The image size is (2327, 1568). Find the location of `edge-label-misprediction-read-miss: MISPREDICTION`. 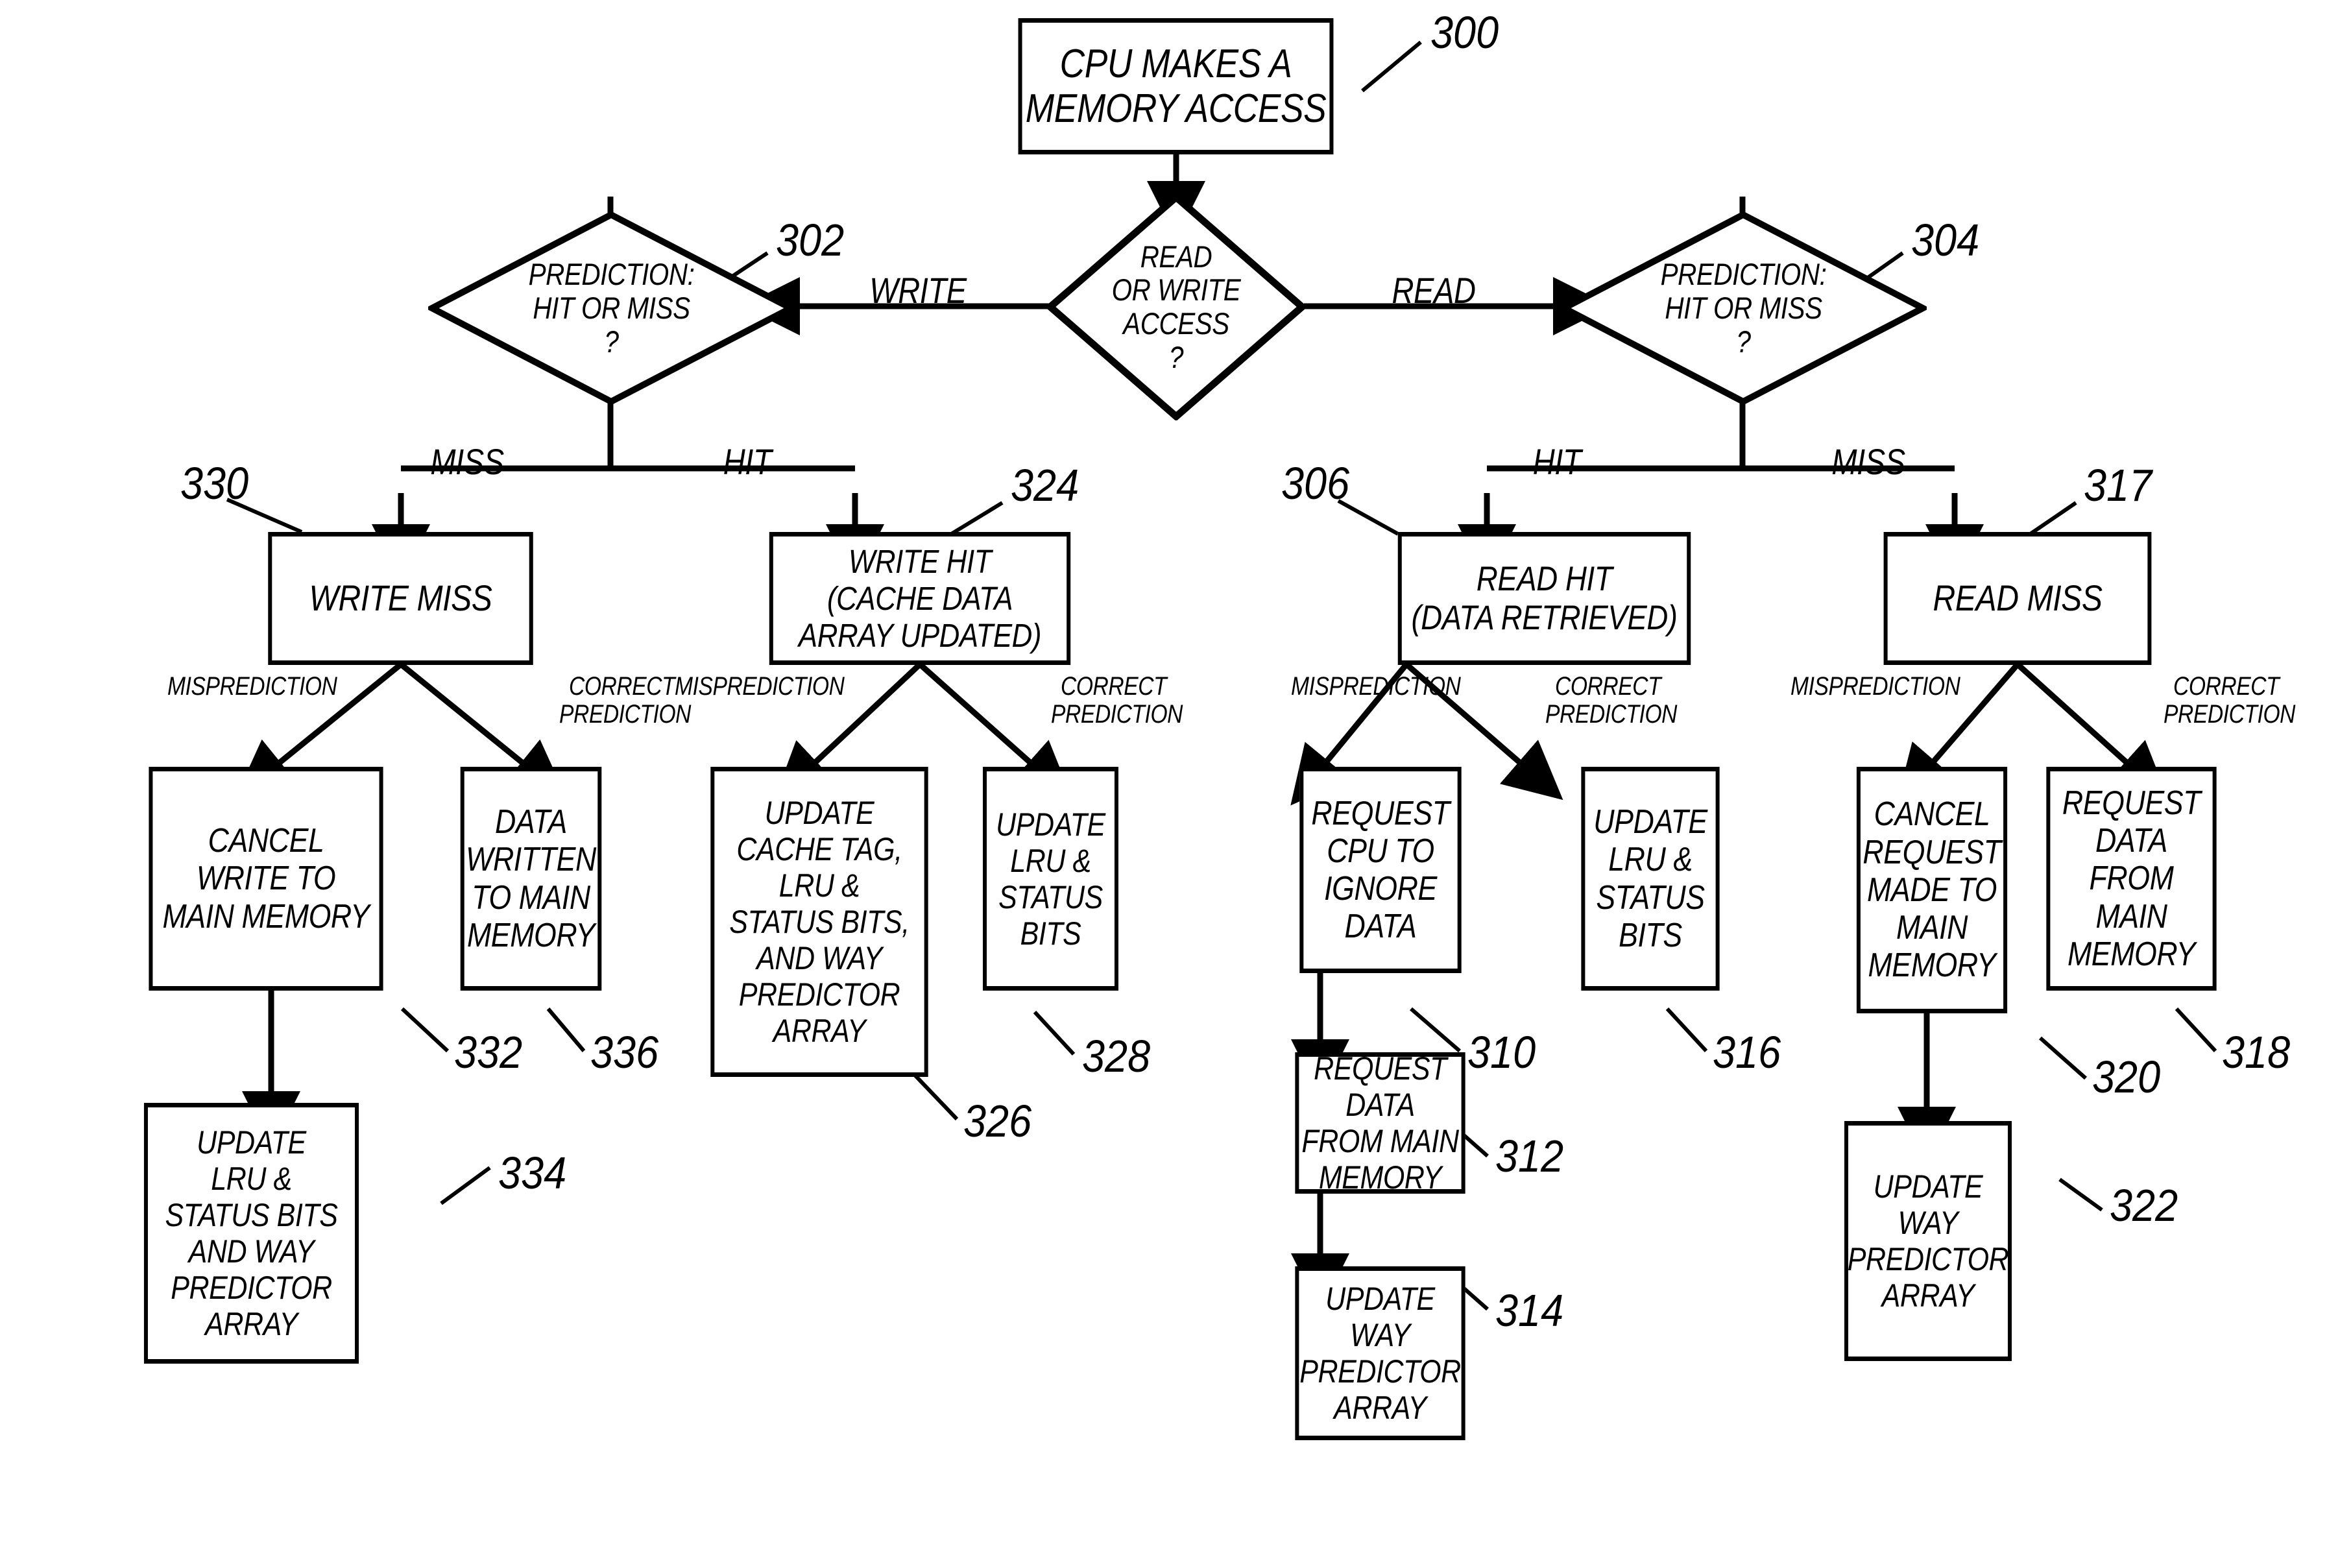

edge-label-misprediction-read-miss: MISPREDICTION is located at coordinates (1875, 686).